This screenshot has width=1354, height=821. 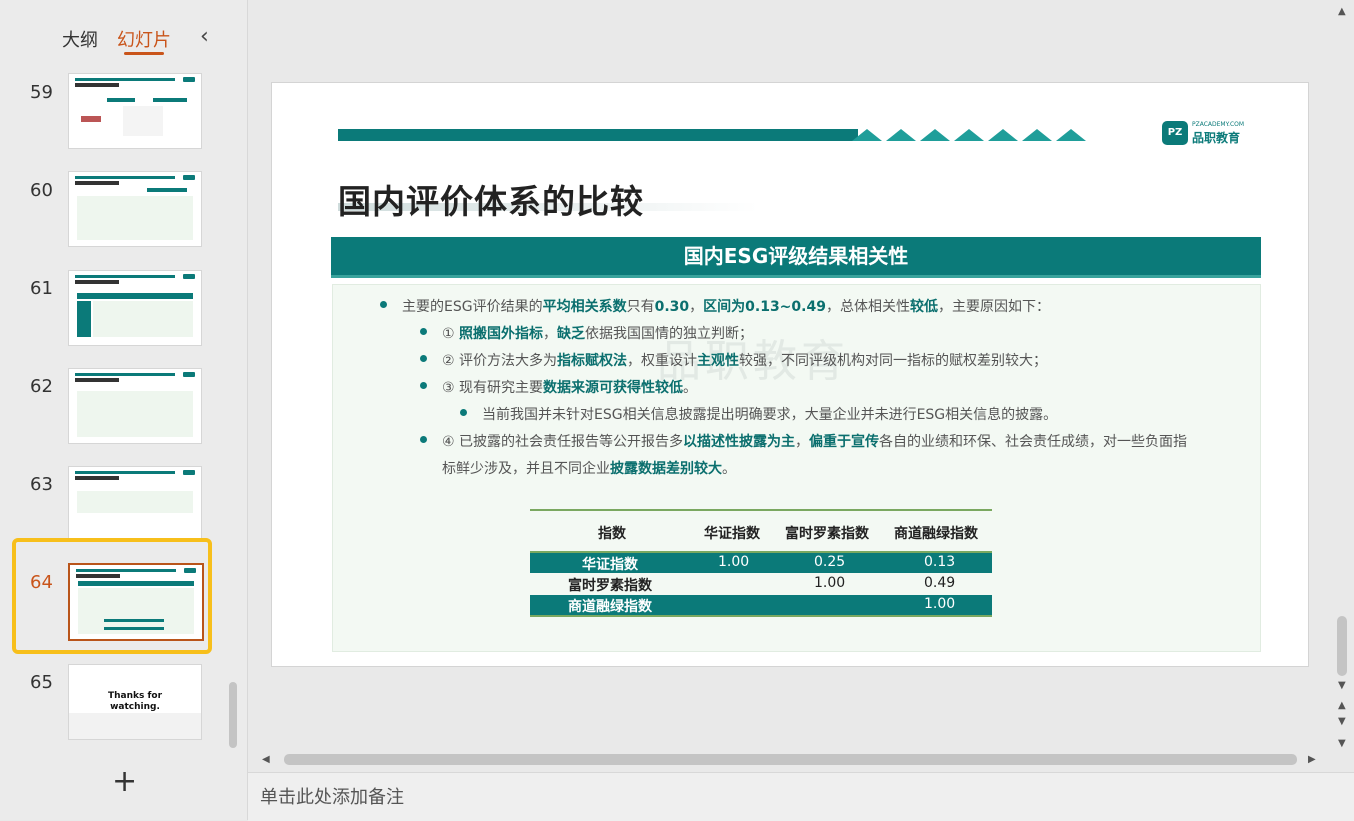 What do you see at coordinates (610, 586) in the screenshot?
I see `table-cell: 富时罗素指数` at bounding box center [610, 586].